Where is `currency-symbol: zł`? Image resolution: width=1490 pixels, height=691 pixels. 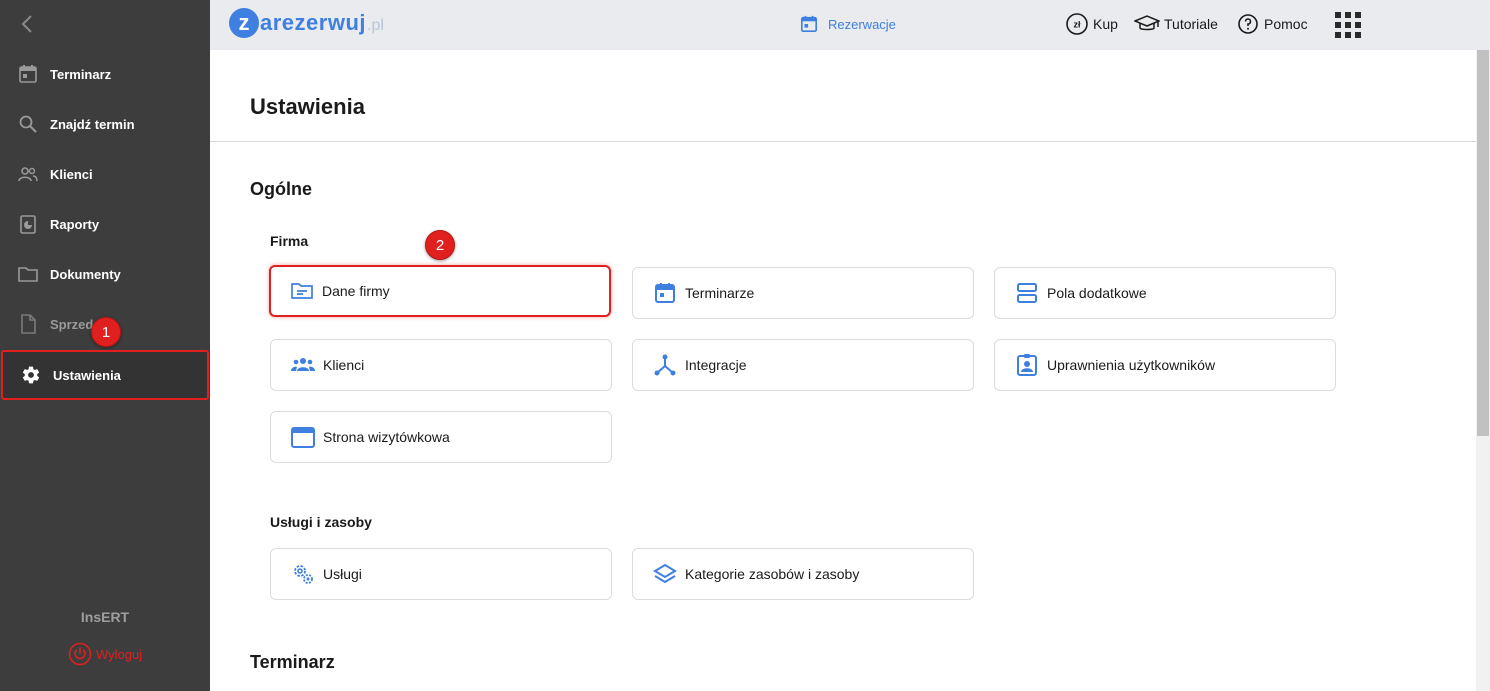
currency-symbol: zł is located at coordinates (1077, 25).